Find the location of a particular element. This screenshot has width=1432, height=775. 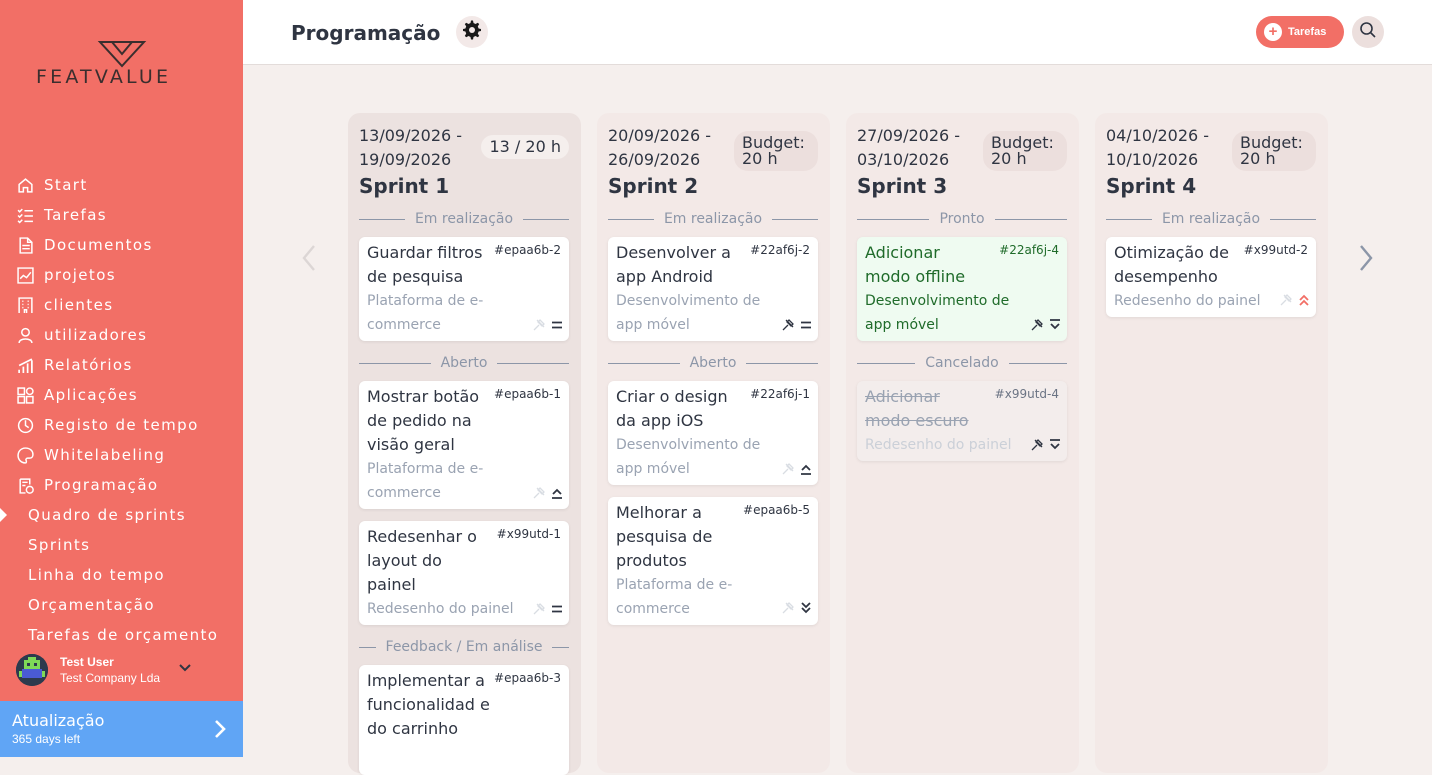

sidebar-subitem-orcamentacao: Orçamentação is located at coordinates (121, 605).